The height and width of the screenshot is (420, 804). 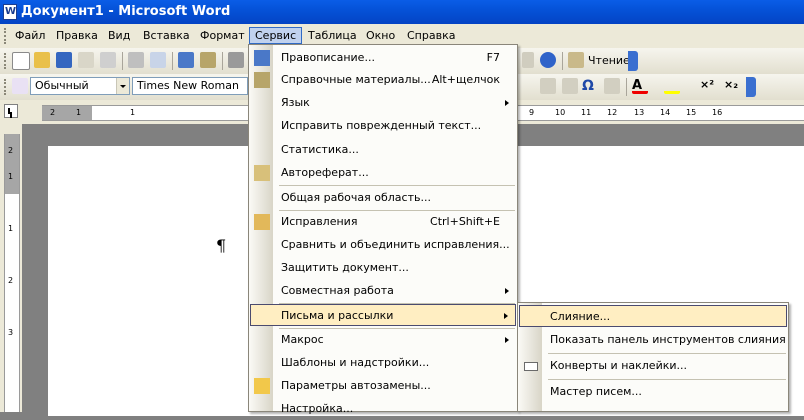 What do you see at coordinates (548, 86) in the screenshot?
I see `numbering-icon` at bounding box center [548, 86].